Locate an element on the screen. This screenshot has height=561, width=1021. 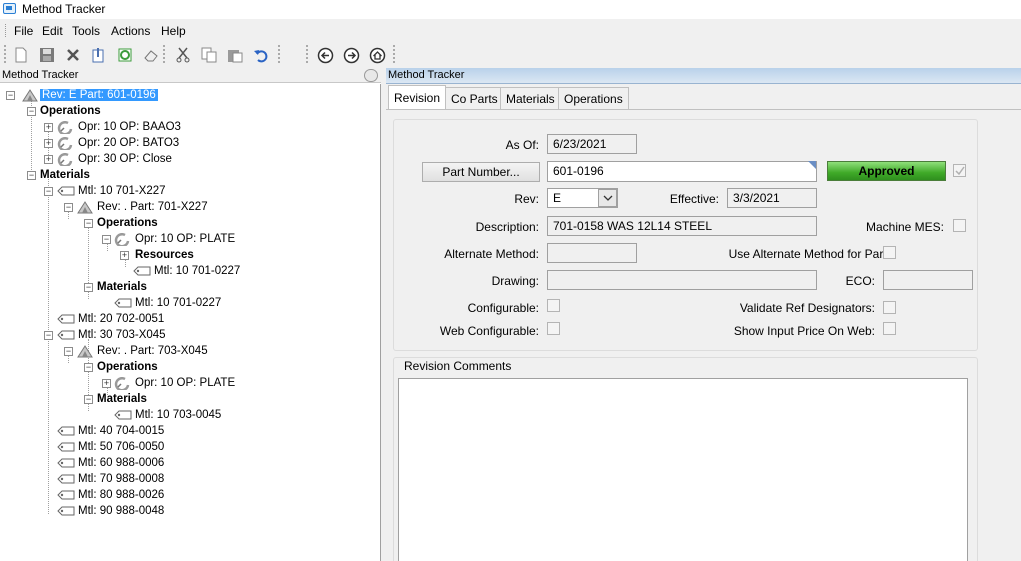
tree-node: Opr: 10 OP: BAAO3 is located at coordinates (129, 127).